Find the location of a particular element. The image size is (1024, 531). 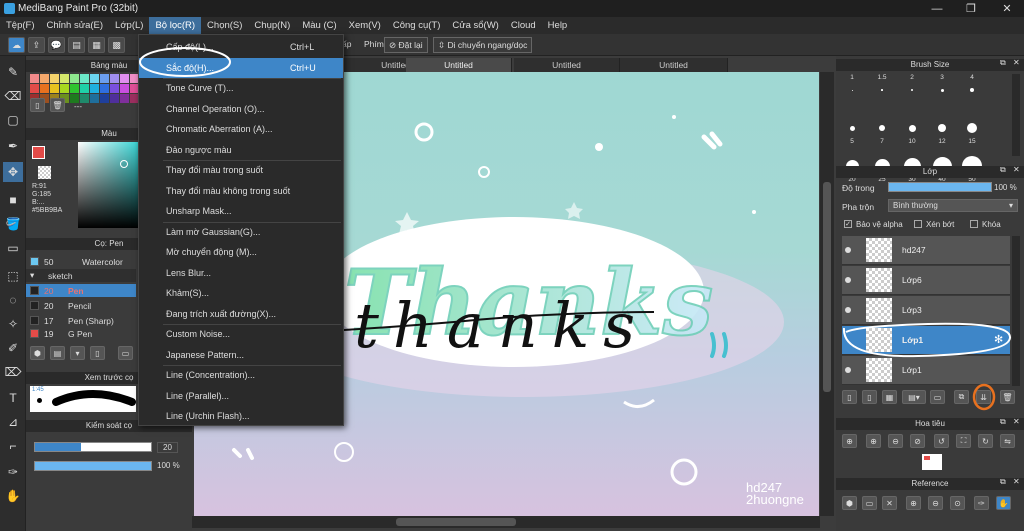

navigator-thumbnail is located at coordinates (932, 462).